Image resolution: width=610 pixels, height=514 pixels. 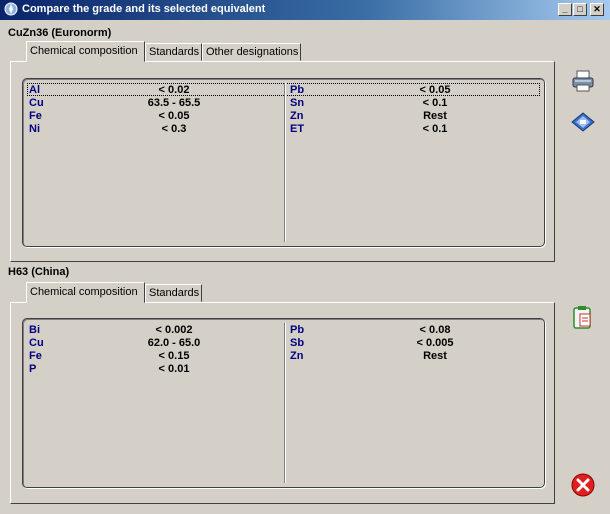 I want to click on grade1-column-divider, so click(x=285, y=162).